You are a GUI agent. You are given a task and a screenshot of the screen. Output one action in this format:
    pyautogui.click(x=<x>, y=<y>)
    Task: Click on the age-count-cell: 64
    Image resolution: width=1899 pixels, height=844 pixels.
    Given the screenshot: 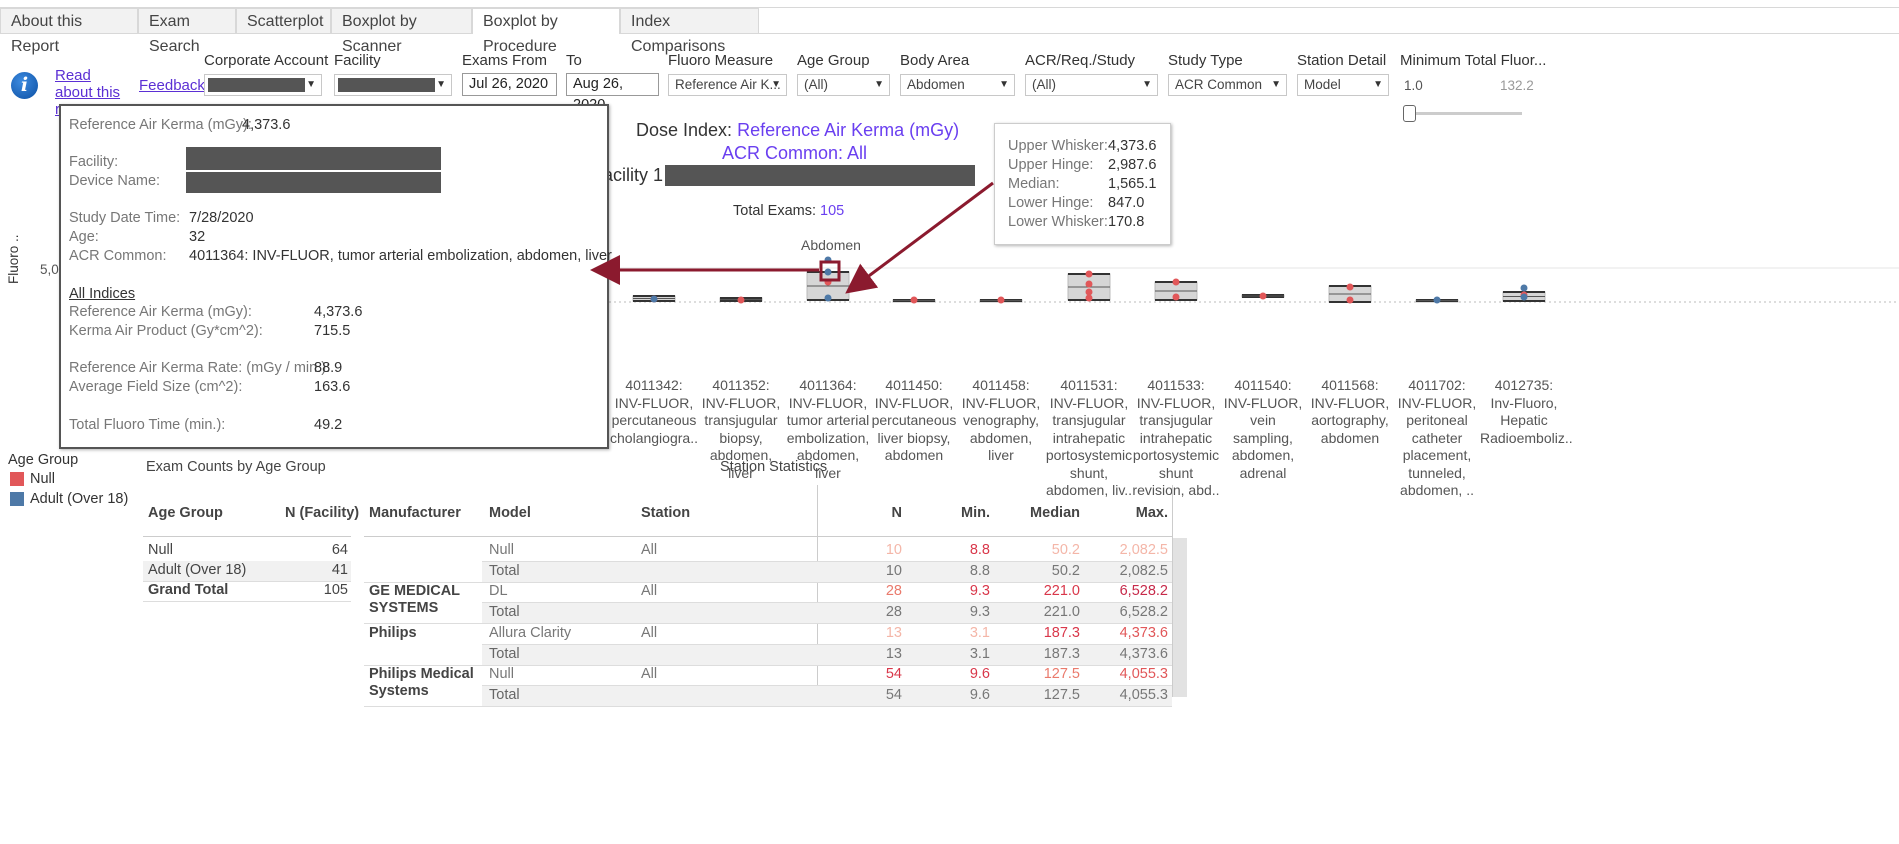 What is the action you would take?
    pyautogui.click(x=339, y=550)
    